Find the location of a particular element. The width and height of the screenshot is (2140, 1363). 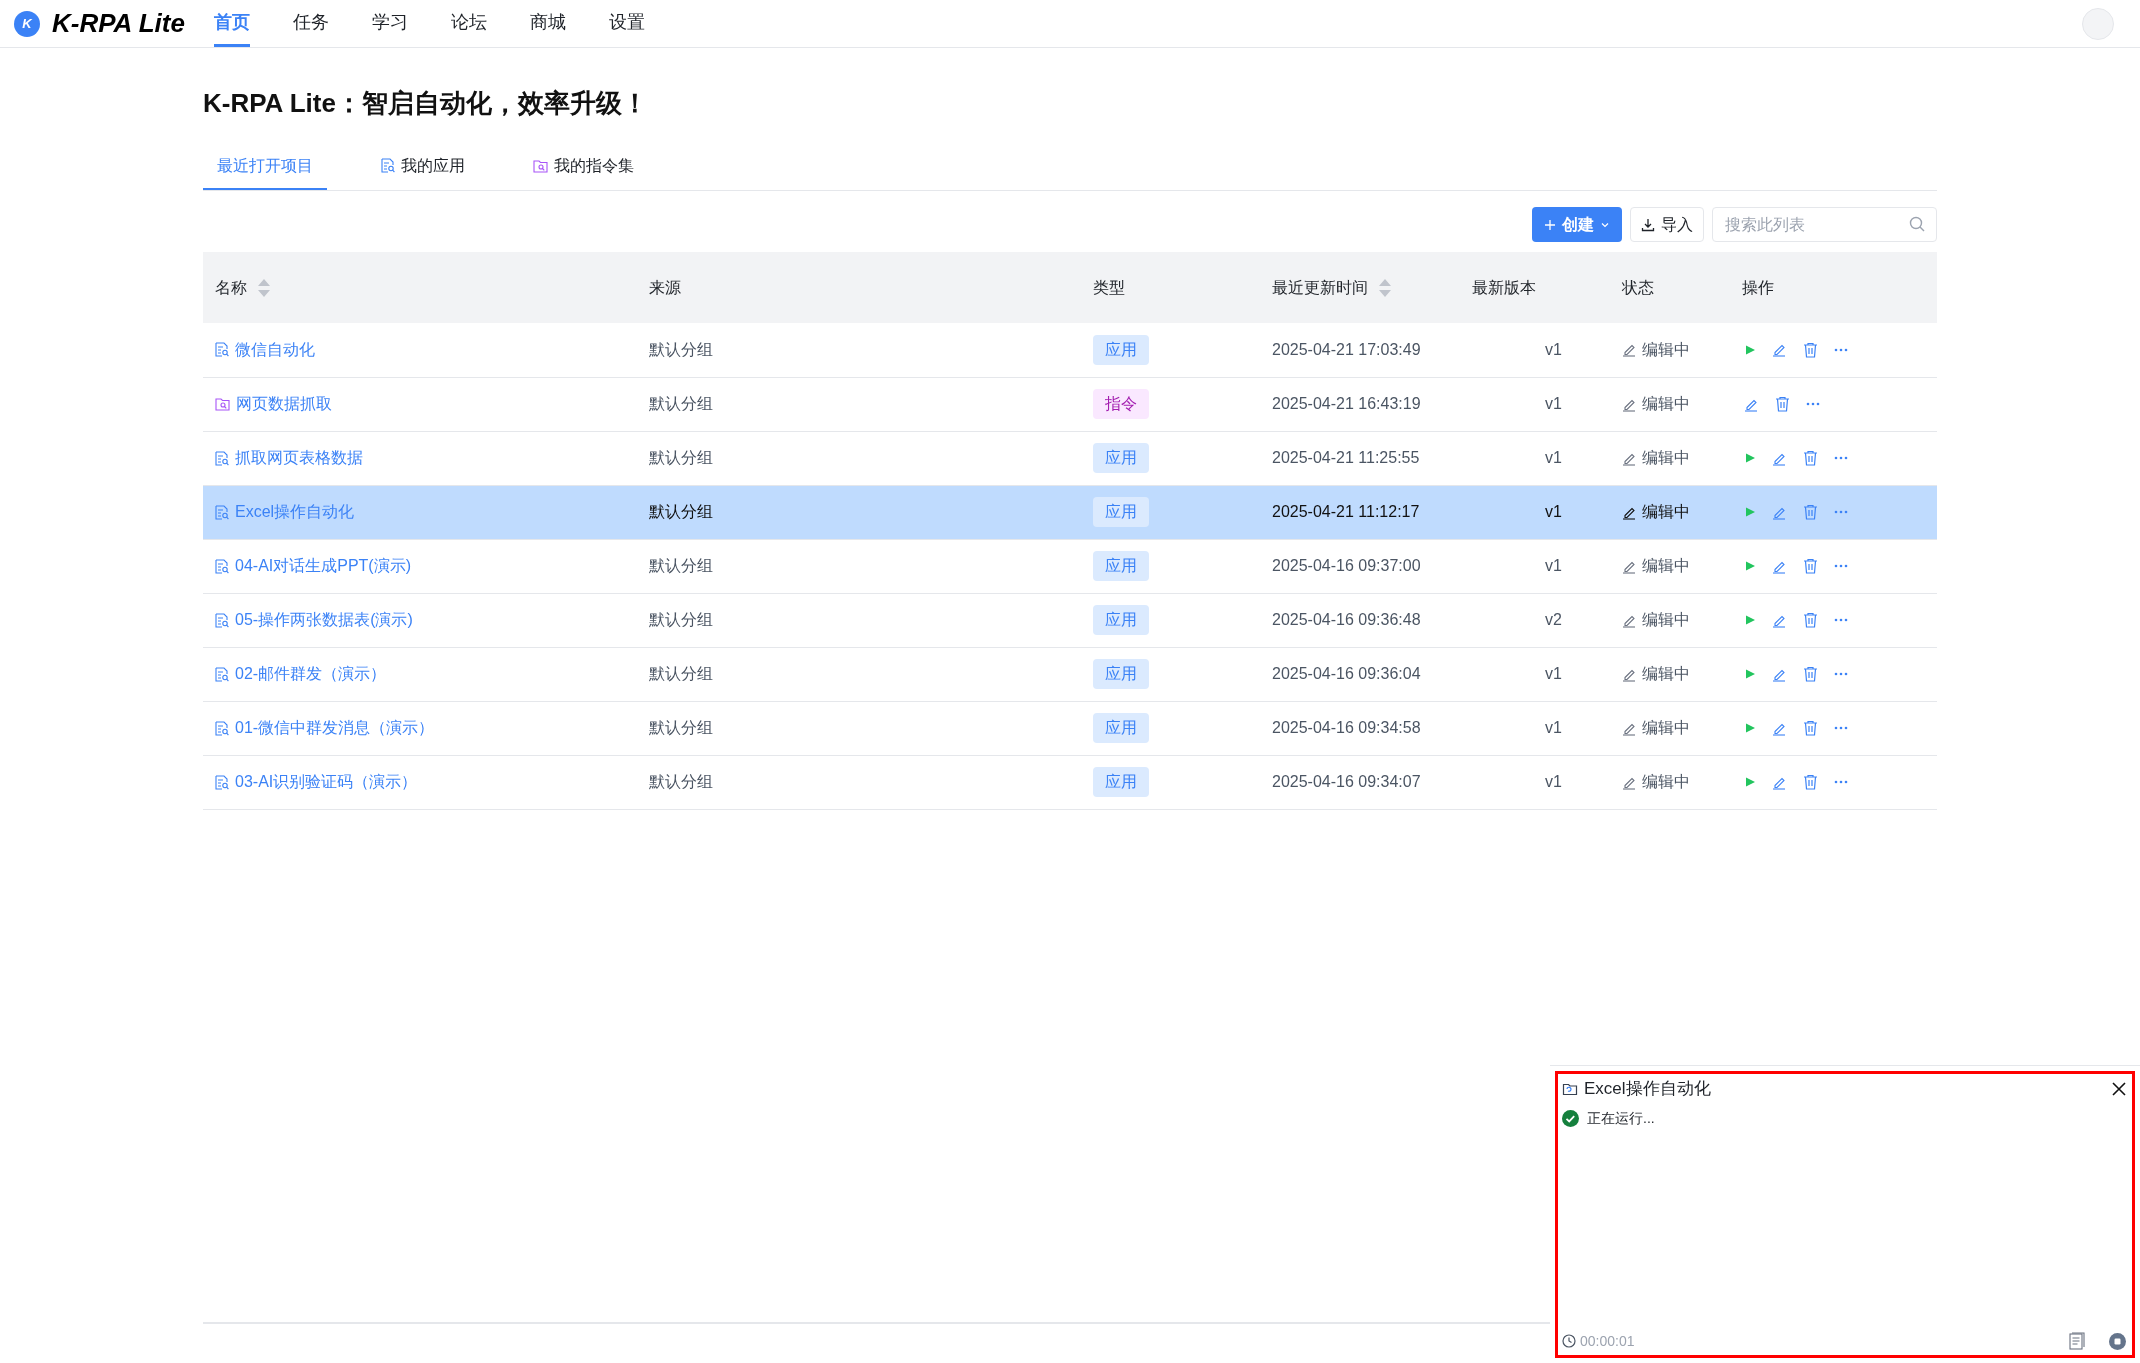

column-header: 操作 is located at coordinates (1758, 287).